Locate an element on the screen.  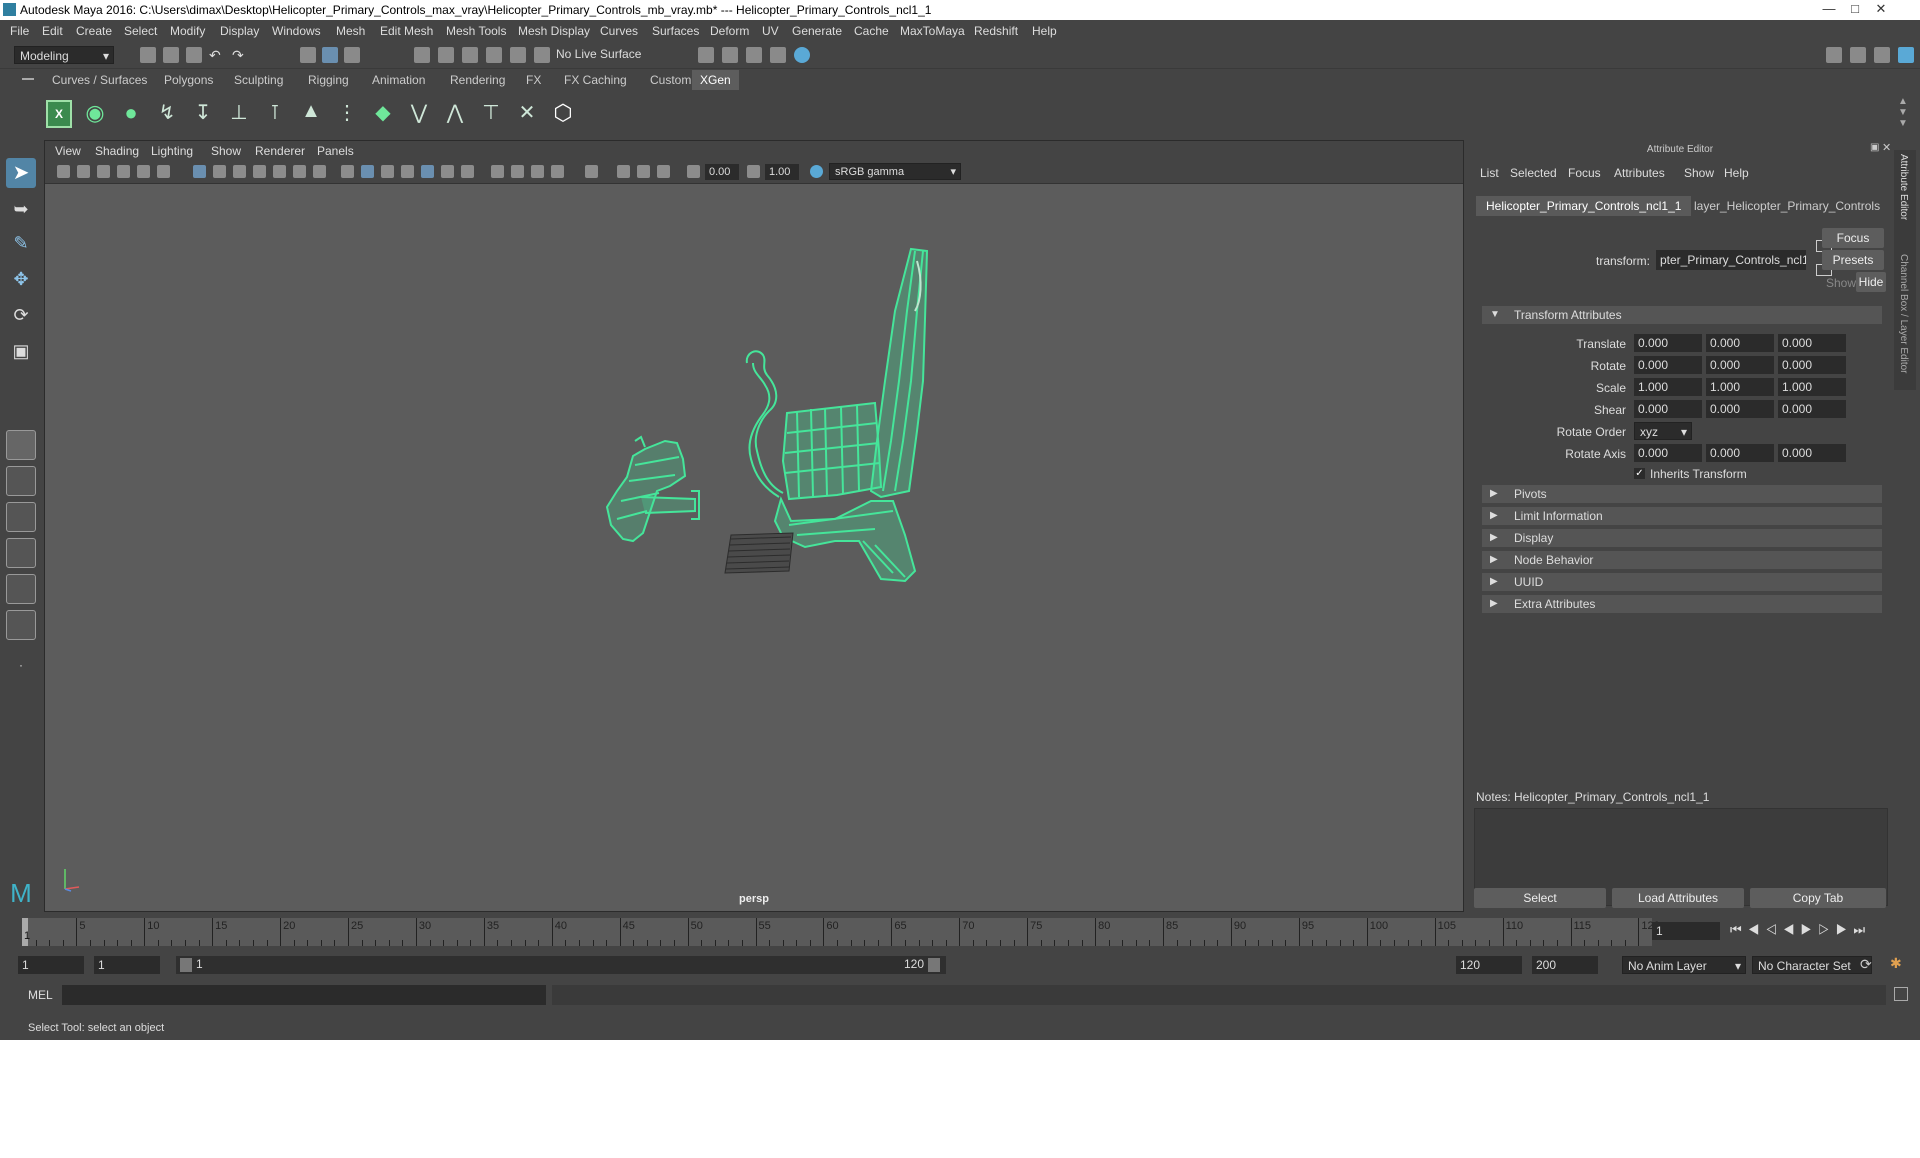
menu-redshift: Redshift is located at coordinates (996, 31).